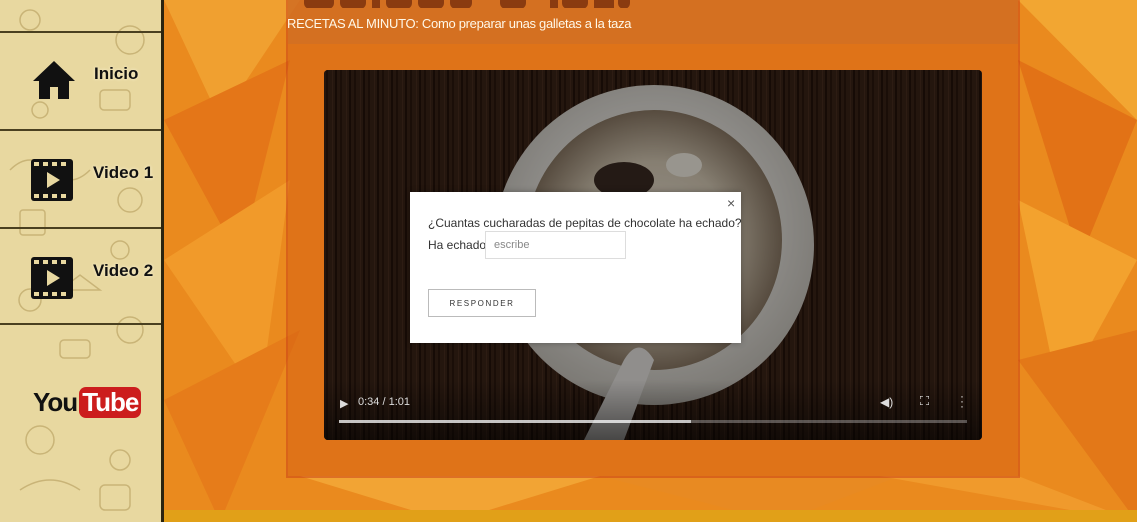 The height and width of the screenshot is (522, 1137). Describe the element at coordinates (80, 81) in the screenshot. I see `sidebar-item-inicio: Inicio` at that location.